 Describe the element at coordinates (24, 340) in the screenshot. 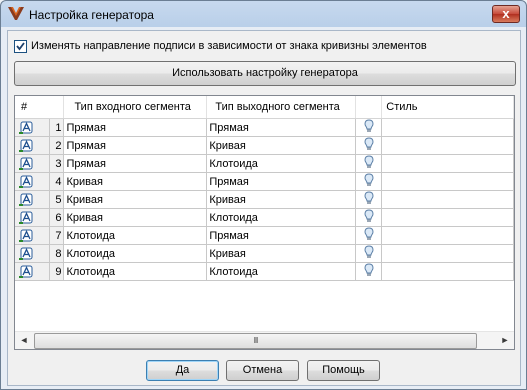

I see `scroll-left-icon: ◄` at that location.